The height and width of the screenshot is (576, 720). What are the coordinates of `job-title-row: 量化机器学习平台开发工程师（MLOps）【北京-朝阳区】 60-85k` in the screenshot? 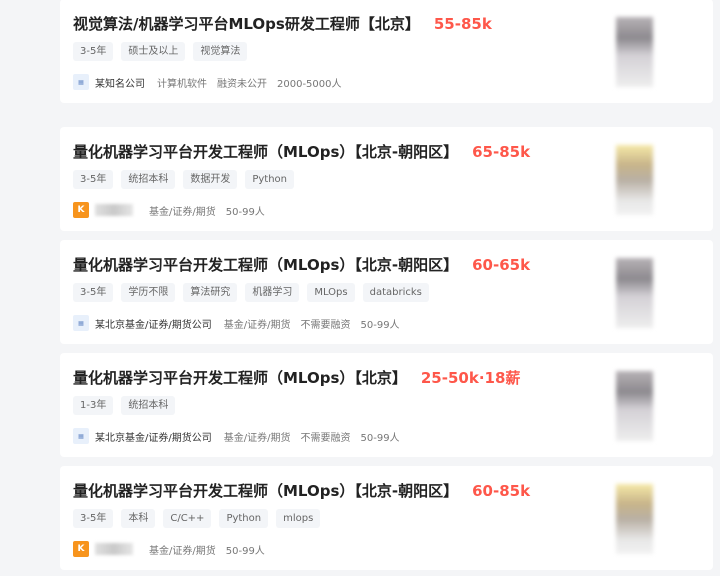 It's located at (301, 490).